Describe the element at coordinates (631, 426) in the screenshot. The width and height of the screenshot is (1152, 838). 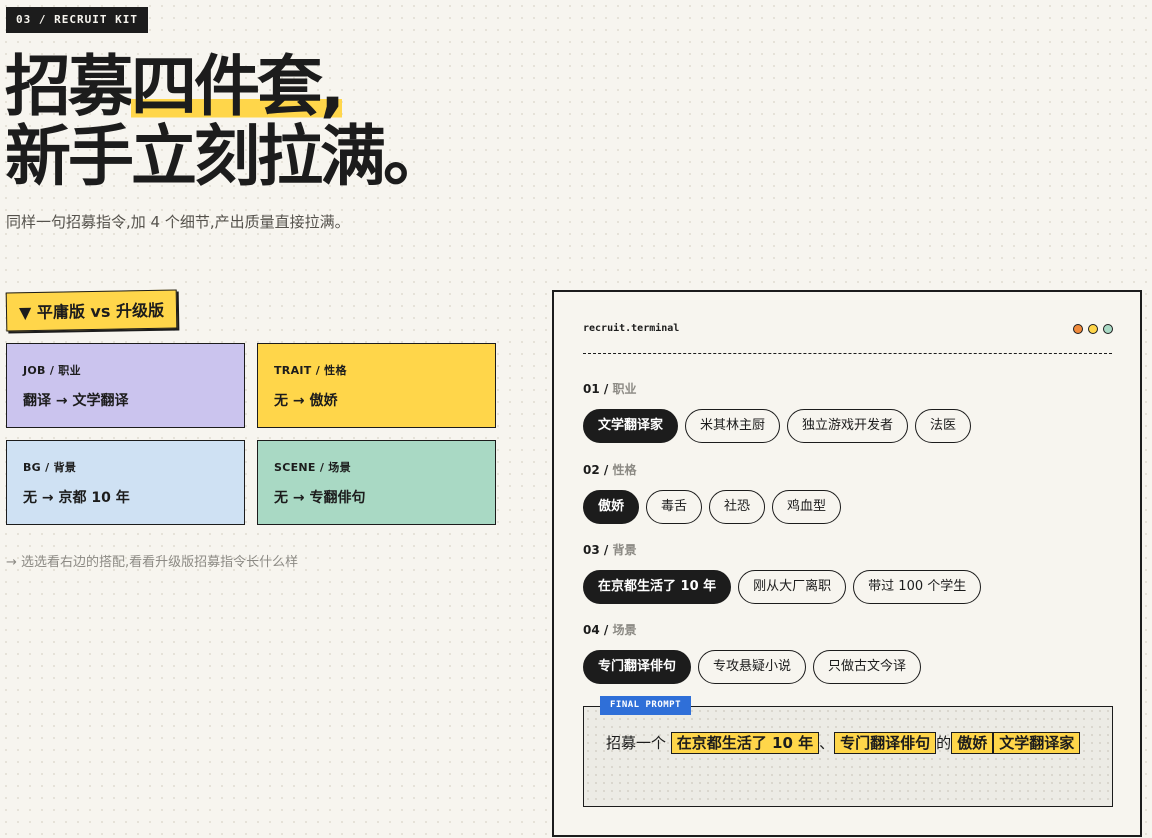
I see `chip-job-literary-translator: 文学翻译家` at that location.